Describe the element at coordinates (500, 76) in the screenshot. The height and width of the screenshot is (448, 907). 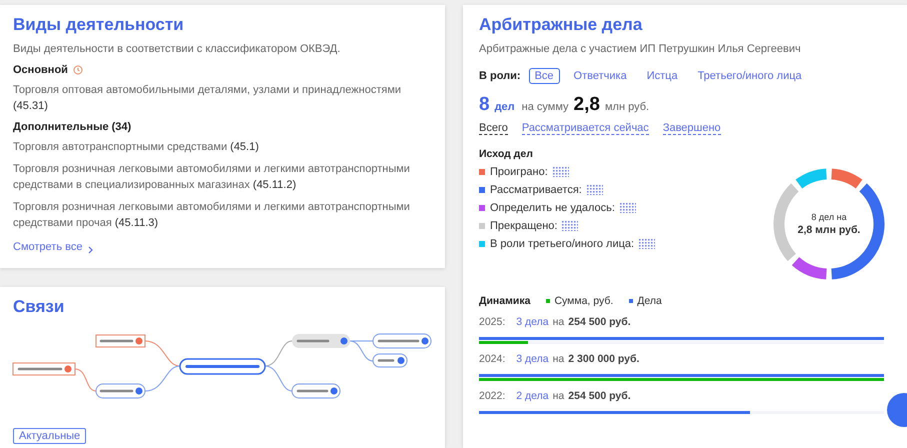
I see `role-label: В роли:` at that location.